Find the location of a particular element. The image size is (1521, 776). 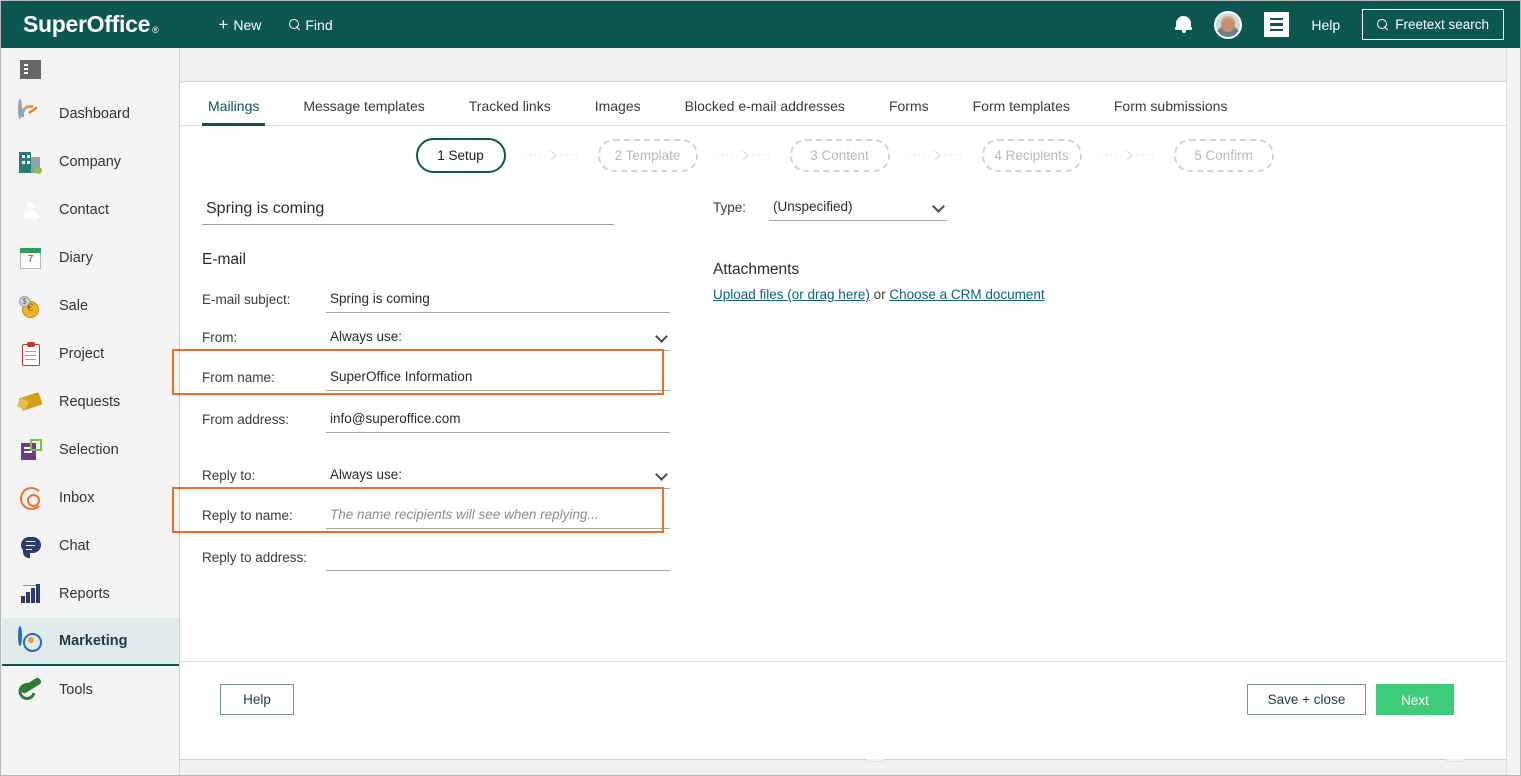

sidebar-item-label: Requests is located at coordinates (90, 402).